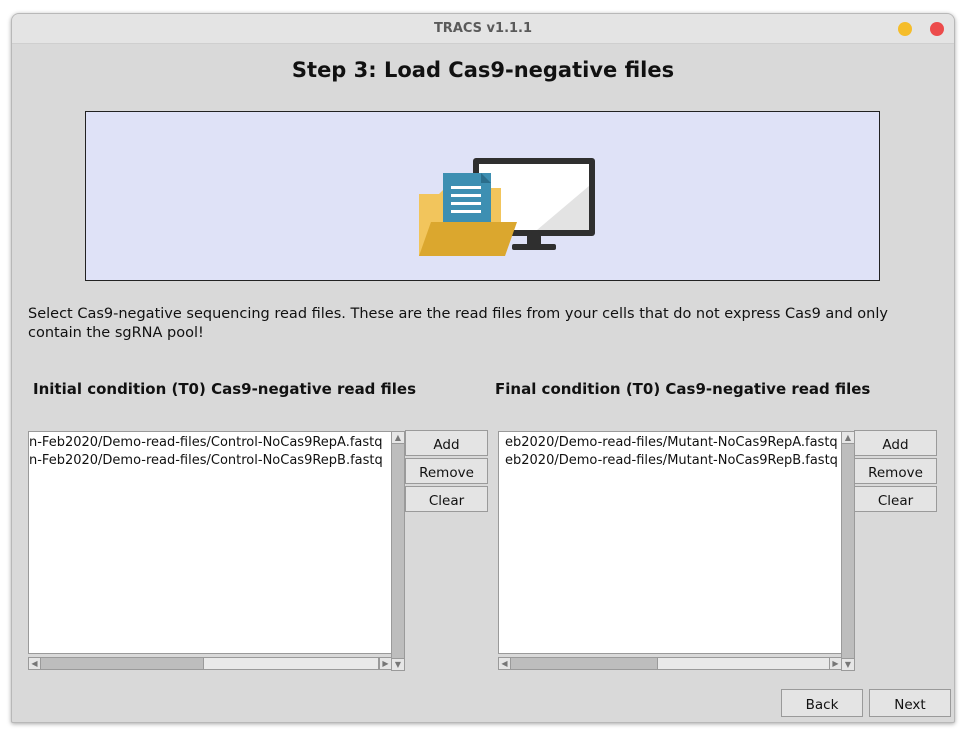  What do you see at coordinates (822, 703) in the screenshot?
I see `back-button: Back` at bounding box center [822, 703].